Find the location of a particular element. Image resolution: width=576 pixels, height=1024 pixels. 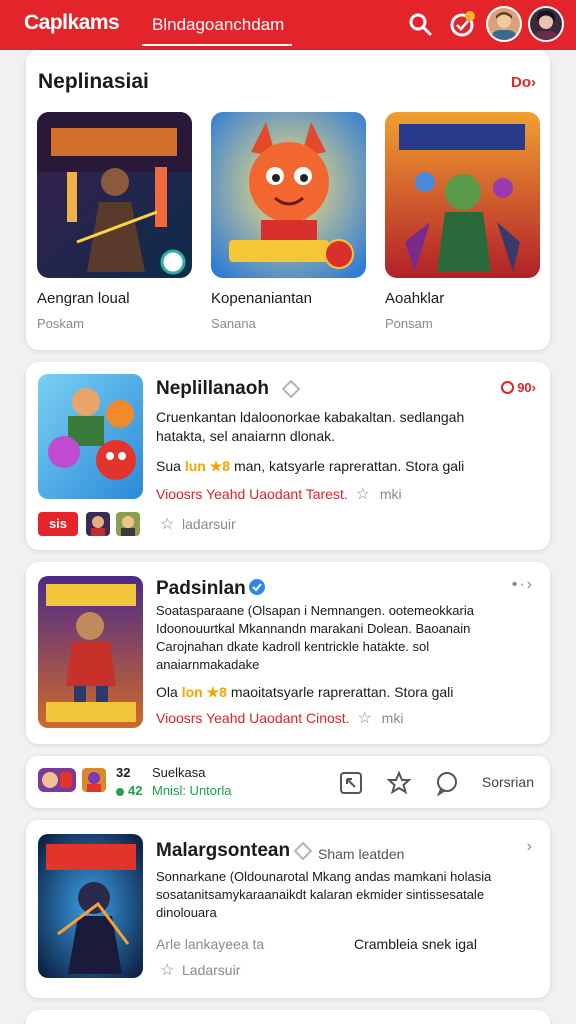

action-label: Suelkasa is located at coordinates (179, 772).